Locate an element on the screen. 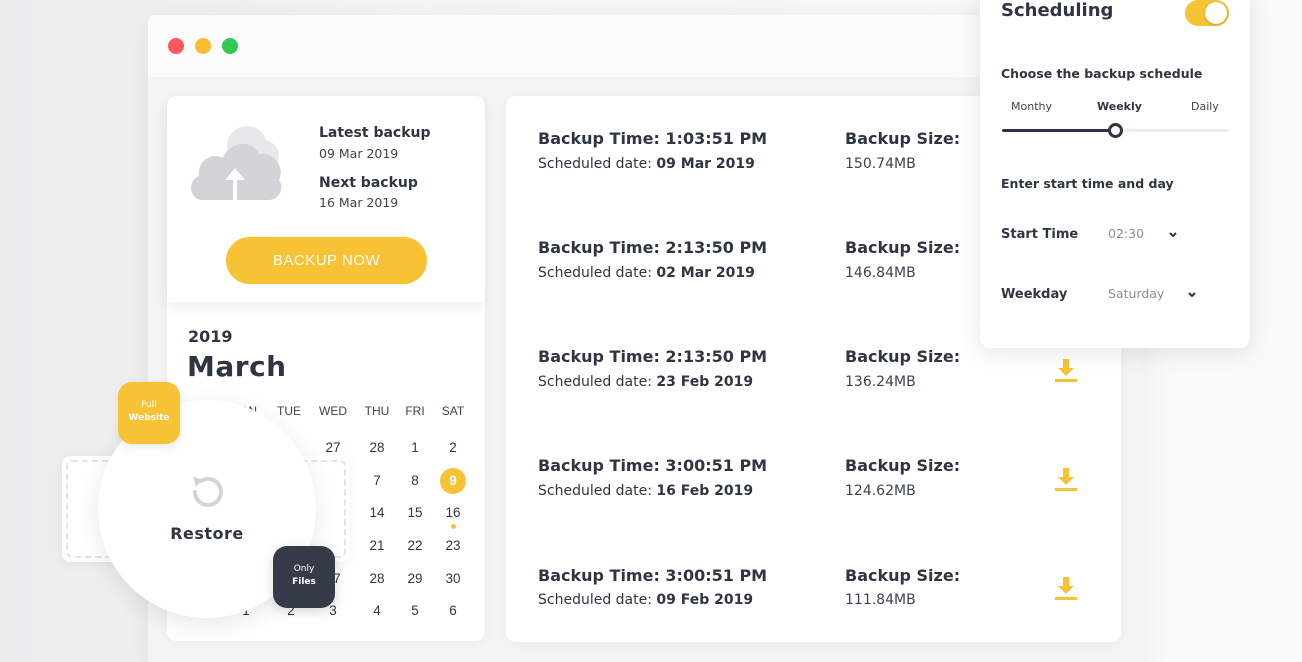  scheduled-date: Scheduled date: 16 Feb 2019 is located at coordinates (646, 491).